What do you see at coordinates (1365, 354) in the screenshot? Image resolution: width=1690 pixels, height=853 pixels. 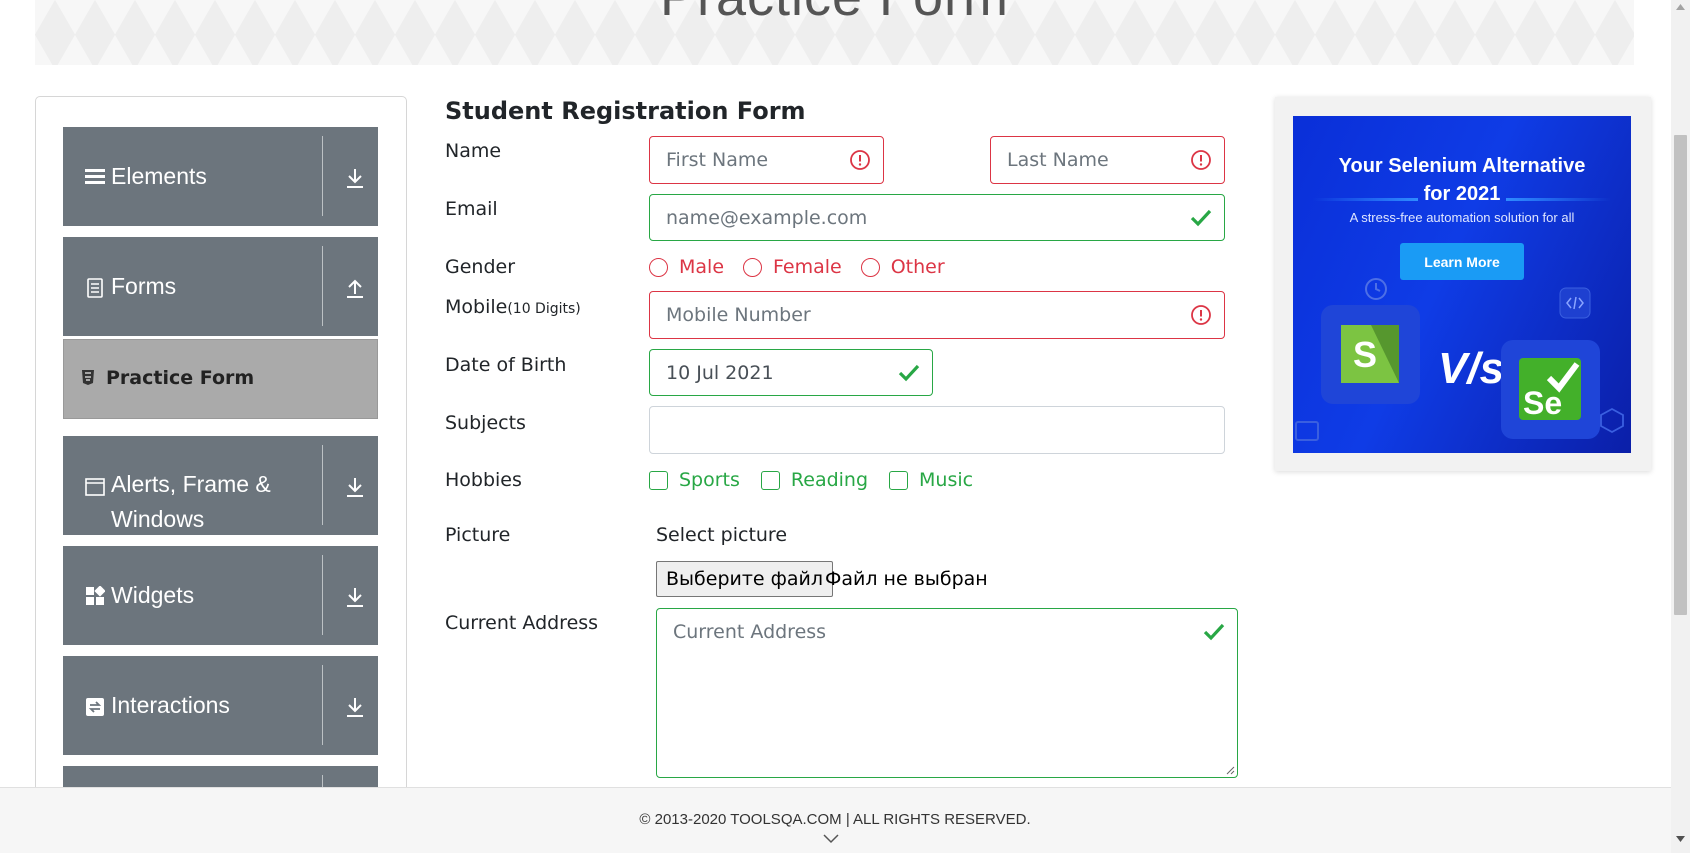 I see `svg-text: S` at bounding box center [1365, 354].